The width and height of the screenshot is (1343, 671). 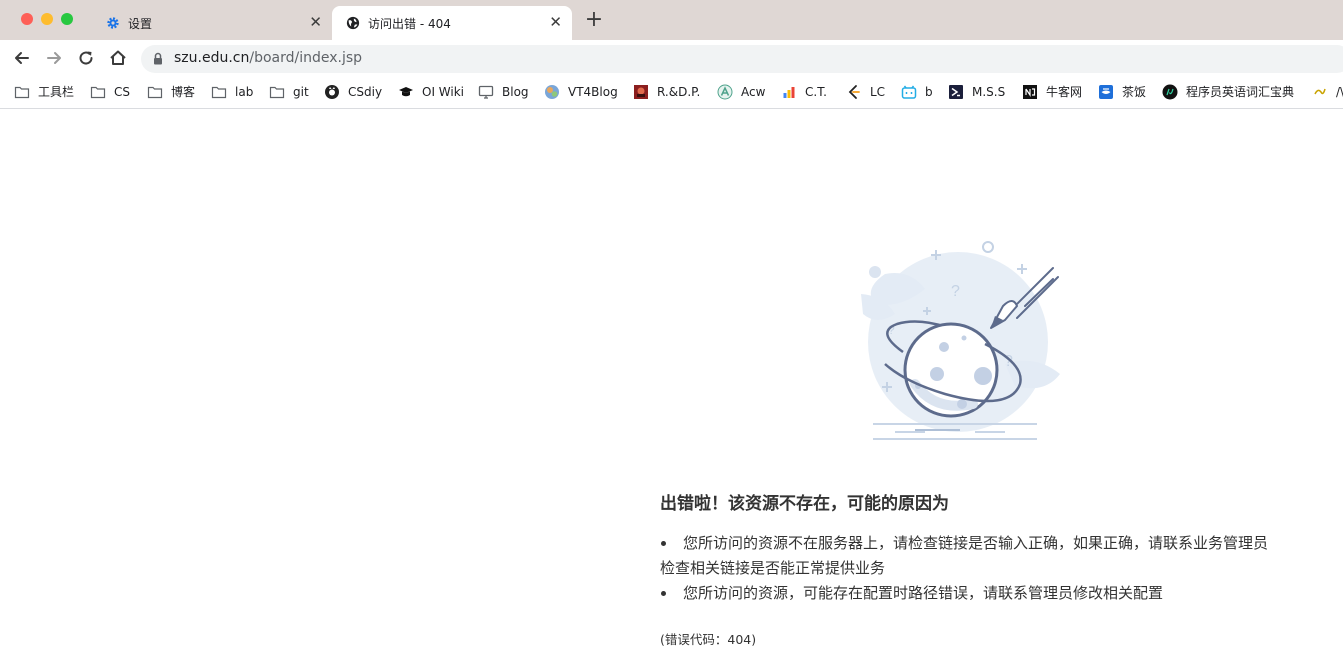 I want to click on bookmark-csdiy: CSdiy, so click(x=353, y=92).